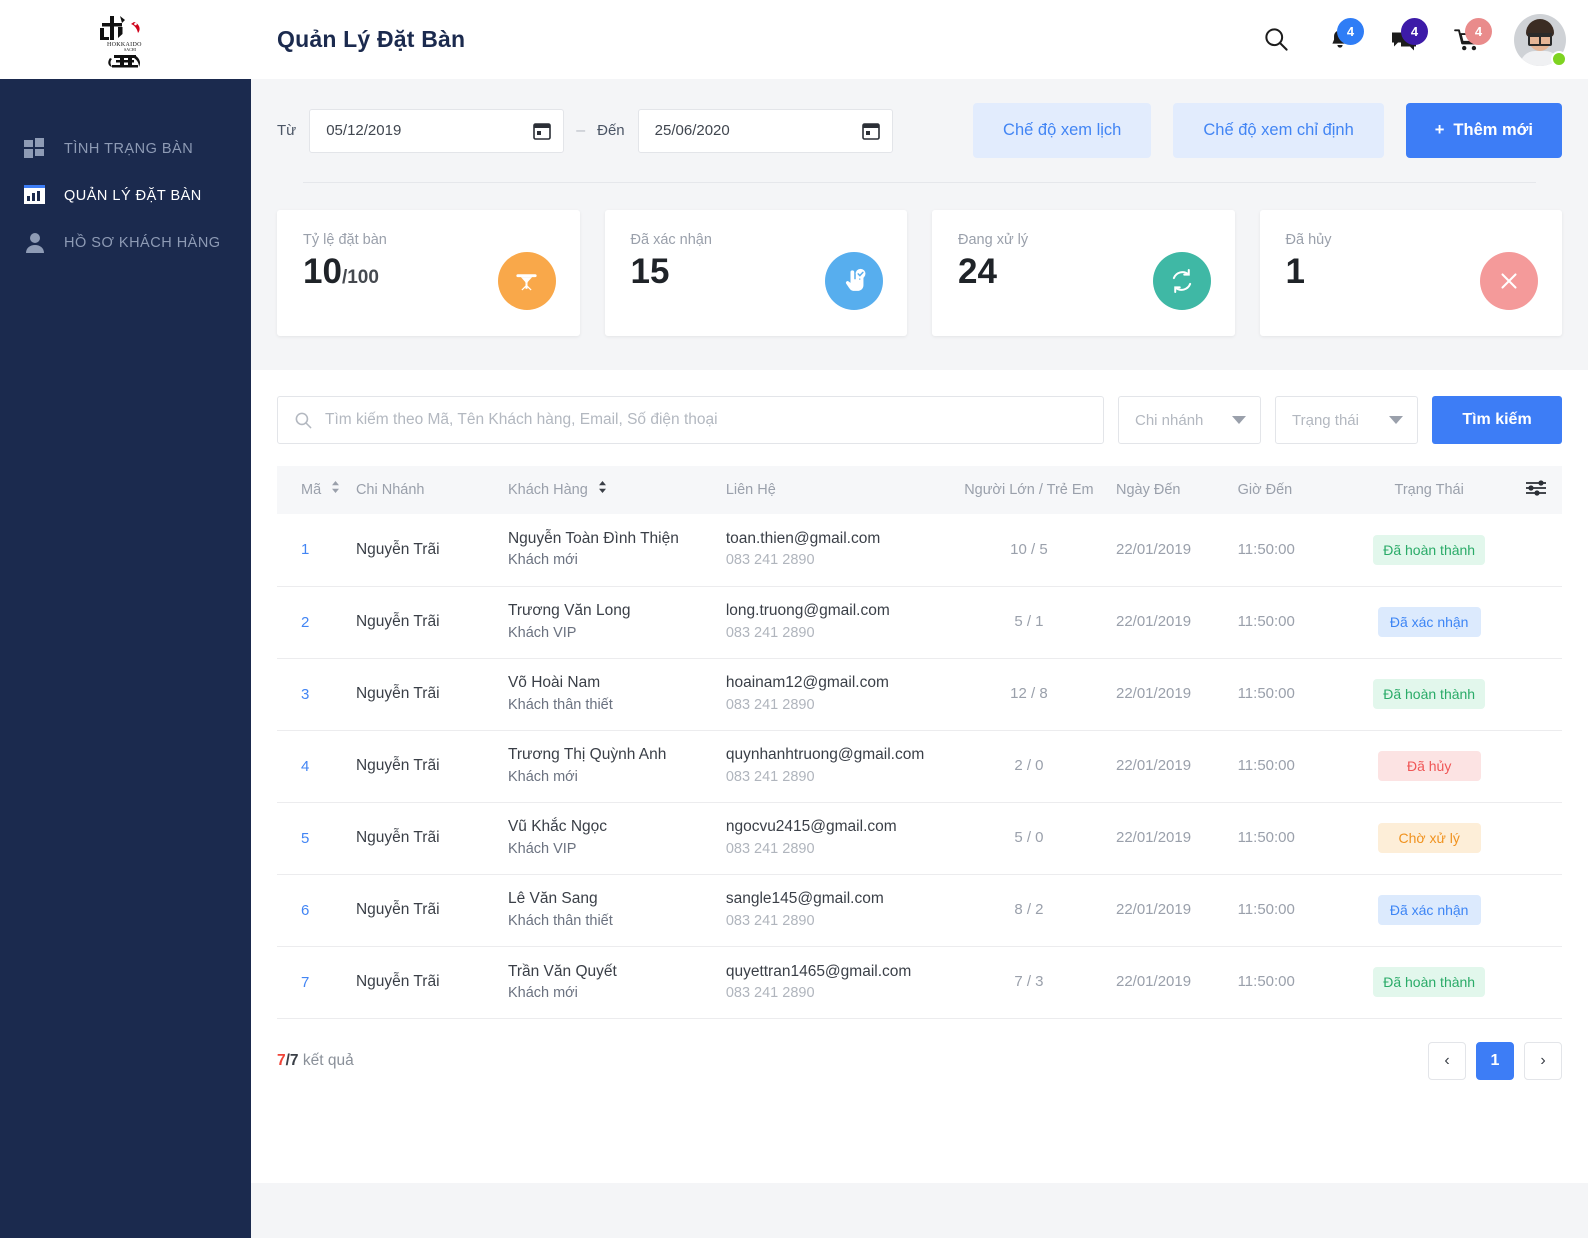  What do you see at coordinates (611, 838) in the screenshot?
I see `cell-khach-hang: Vũ Khắc Ngọc Khách VIP` at bounding box center [611, 838].